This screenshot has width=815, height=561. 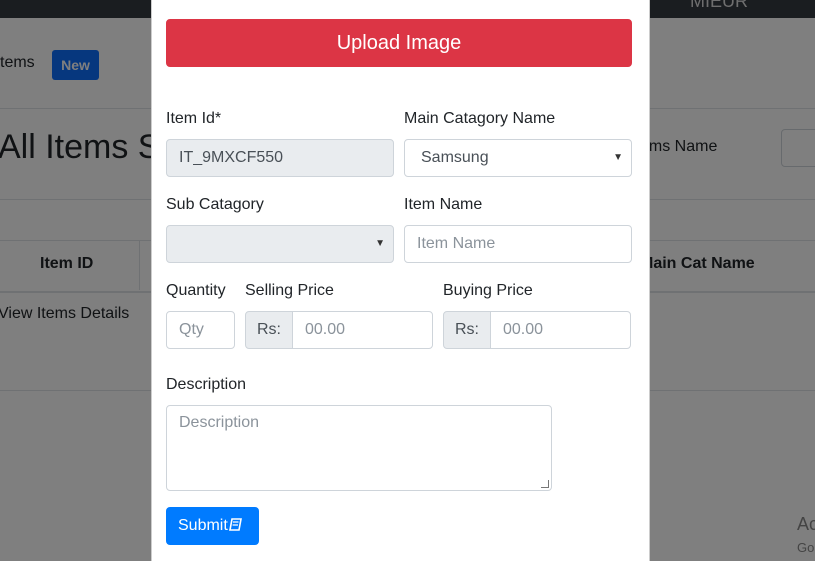 I want to click on item-name-input: Item Name, so click(x=518, y=244).